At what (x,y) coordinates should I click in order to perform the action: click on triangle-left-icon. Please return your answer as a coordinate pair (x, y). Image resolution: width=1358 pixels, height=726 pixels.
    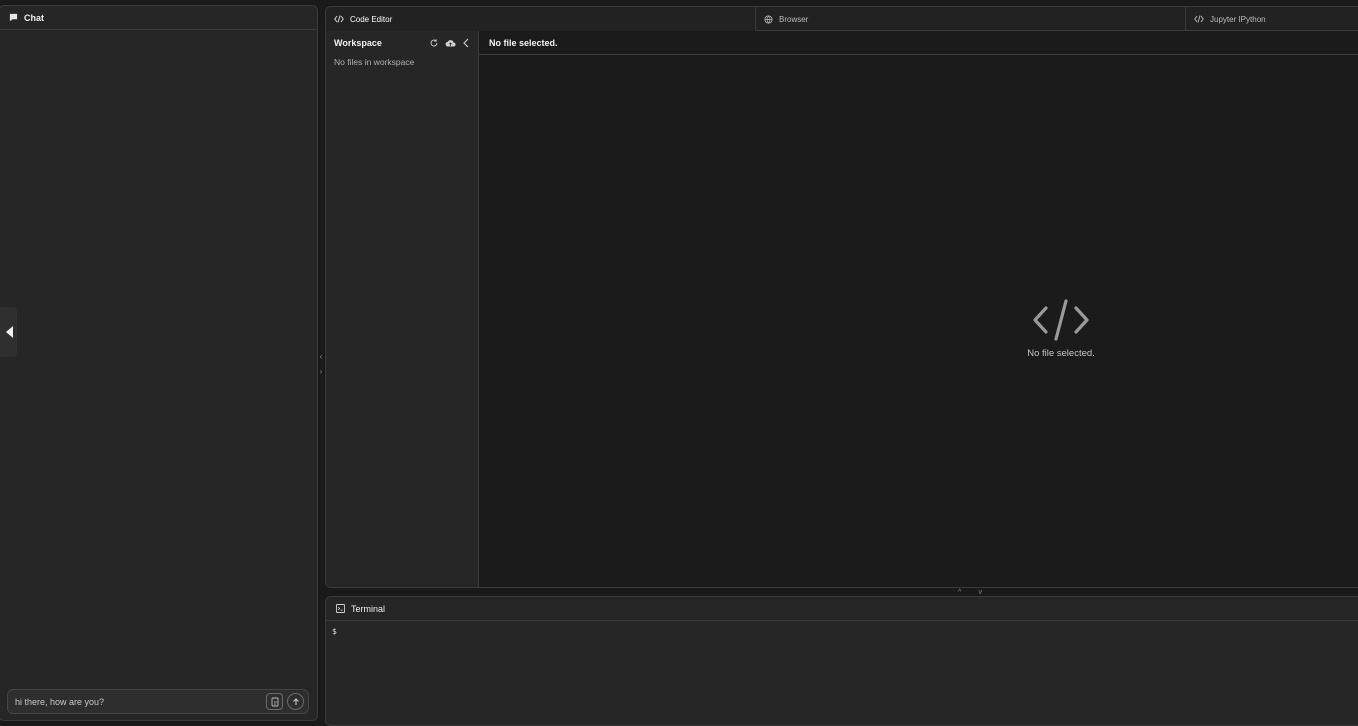
    Looking at the image, I should click on (9, 332).